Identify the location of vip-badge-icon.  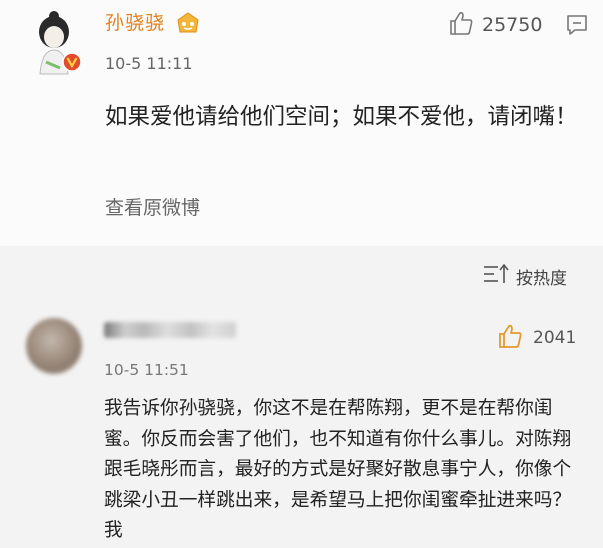
(188, 22).